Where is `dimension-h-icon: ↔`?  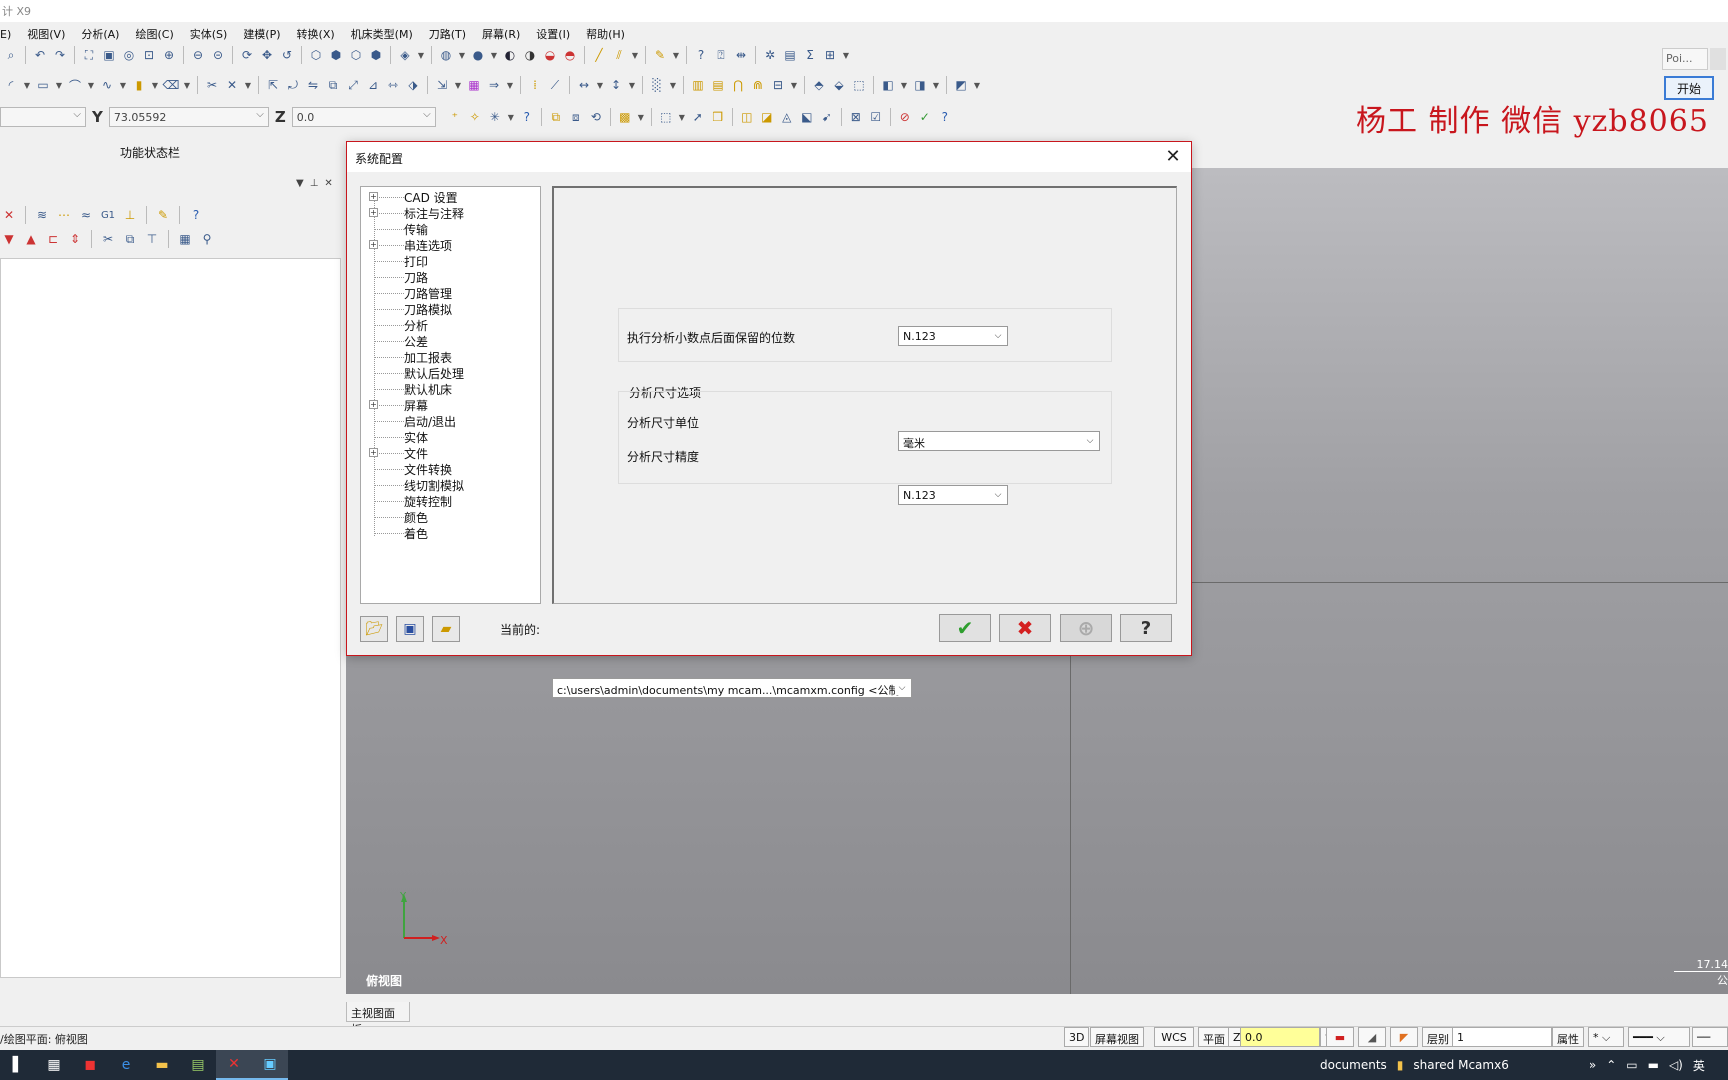 dimension-h-icon: ↔ is located at coordinates (584, 85).